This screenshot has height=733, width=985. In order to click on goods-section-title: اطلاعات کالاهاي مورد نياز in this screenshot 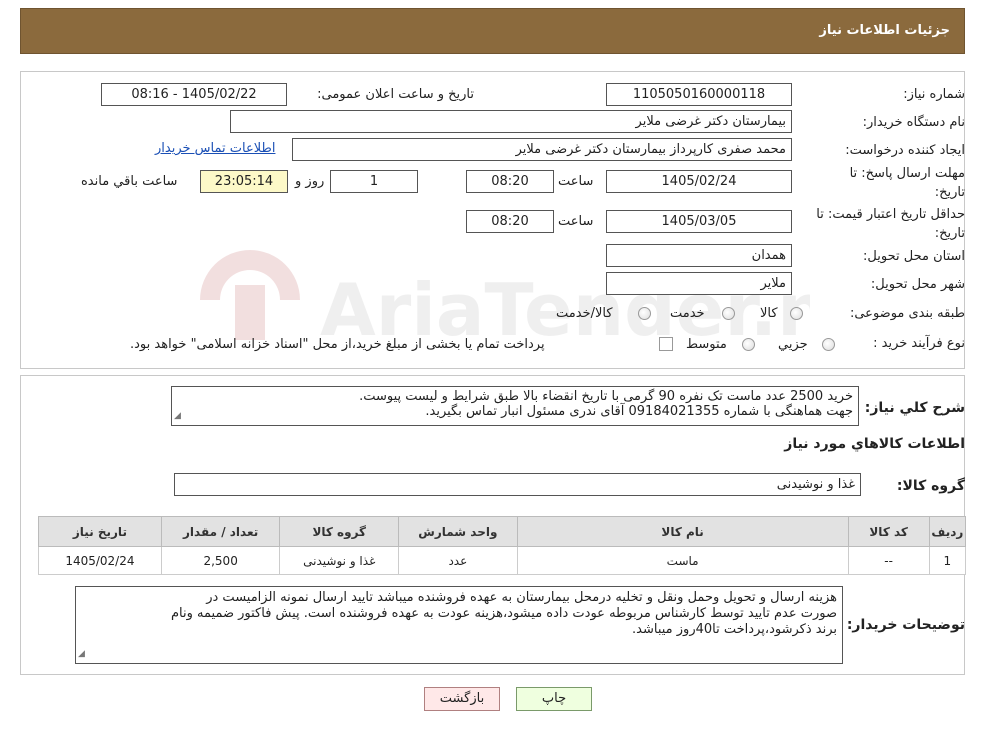, I will do `click(874, 444)`.